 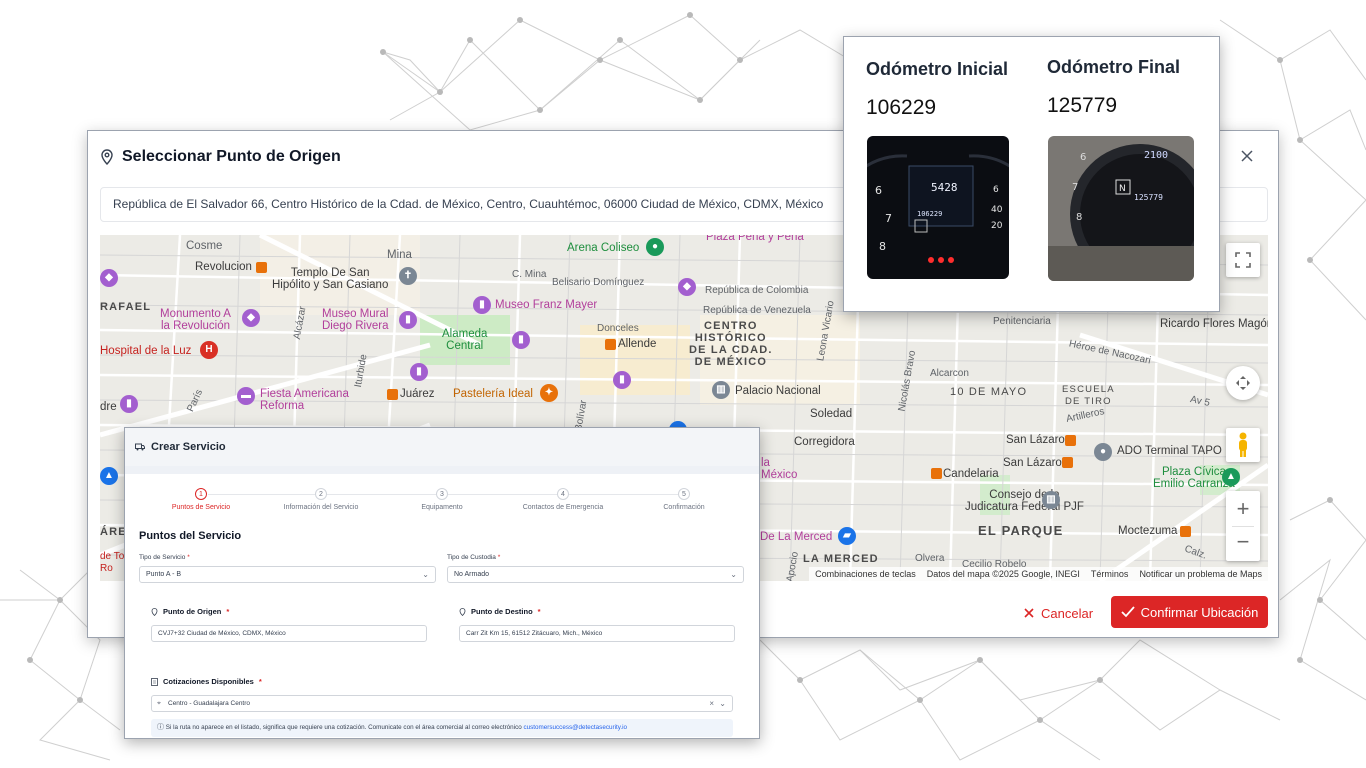 I want to click on map-footer-terms: Términos, so click(x=1110, y=574).